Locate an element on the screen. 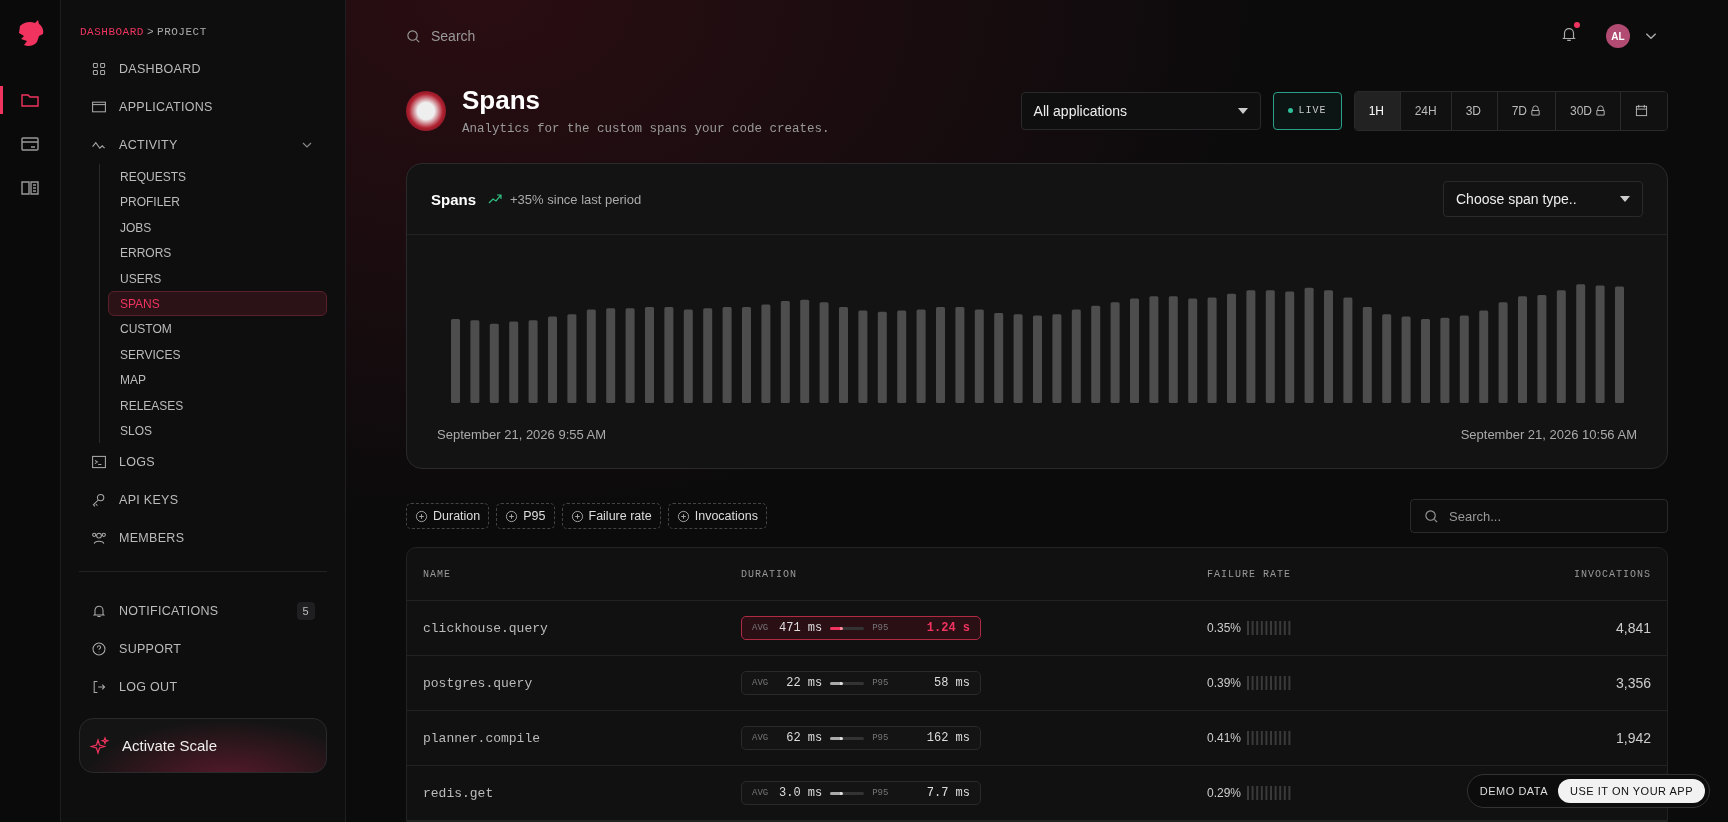 The height and width of the screenshot is (822, 1728). column-header: INVOCATIONS is located at coordinates (1612, 574).